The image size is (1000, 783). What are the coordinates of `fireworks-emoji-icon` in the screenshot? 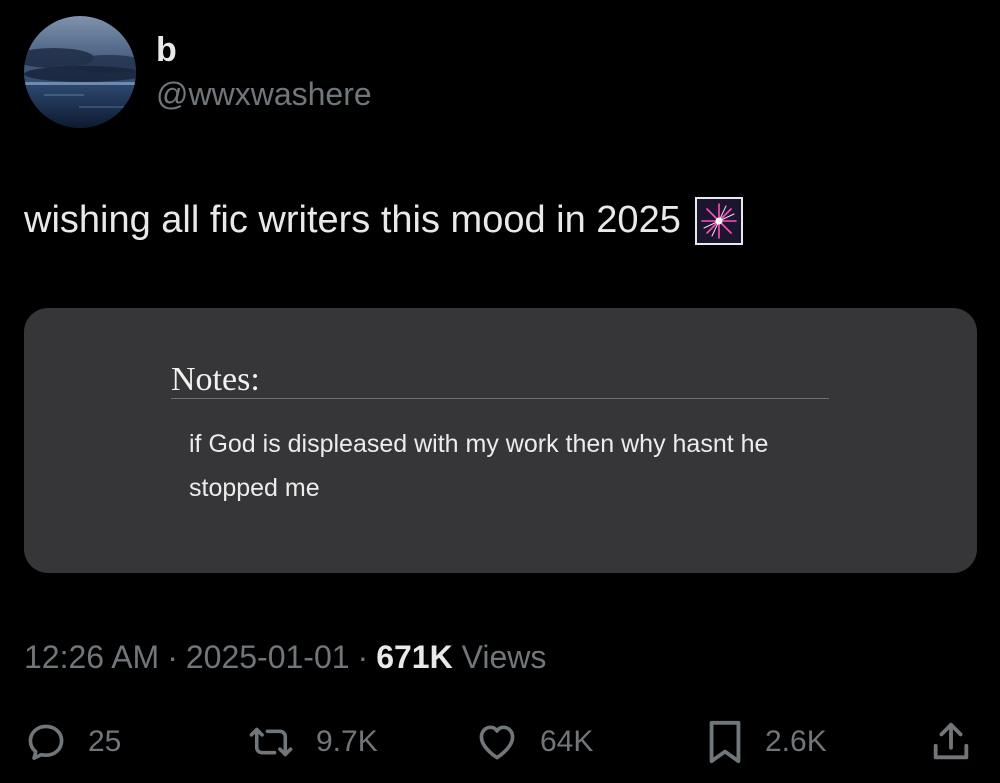 It's located at (718, 221).